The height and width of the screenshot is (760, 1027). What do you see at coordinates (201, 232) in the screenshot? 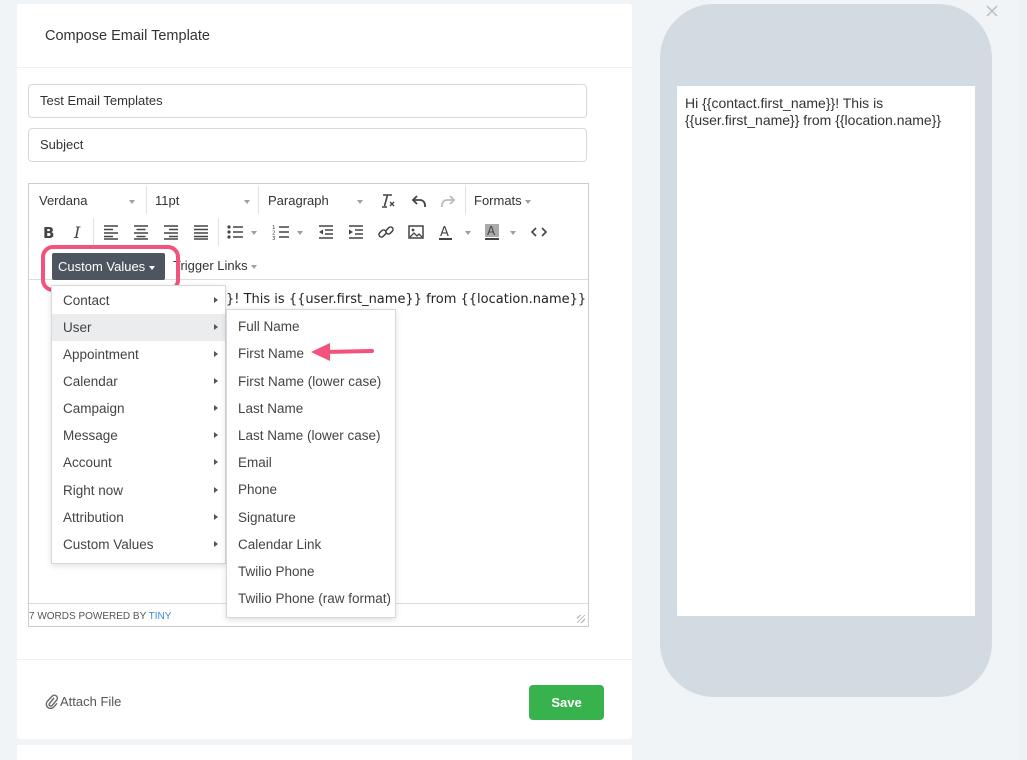
I see `align-justify-icon` at bounding box center [201, 232].